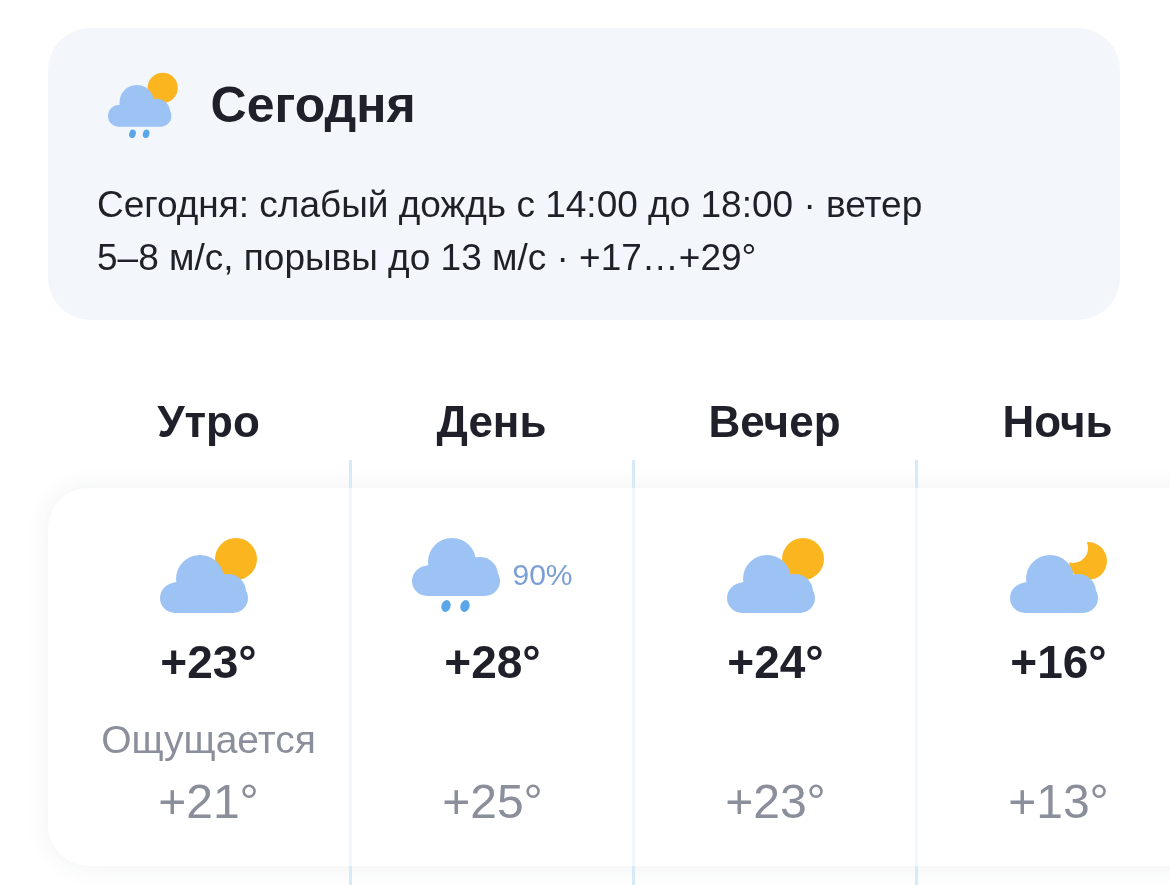 Image resolution: width=1170 pixels, height=885 pixels. Describe the element at coordinates (1058, 802) in the screenshot. I see `feels-like-temperature: +13°` at that location.